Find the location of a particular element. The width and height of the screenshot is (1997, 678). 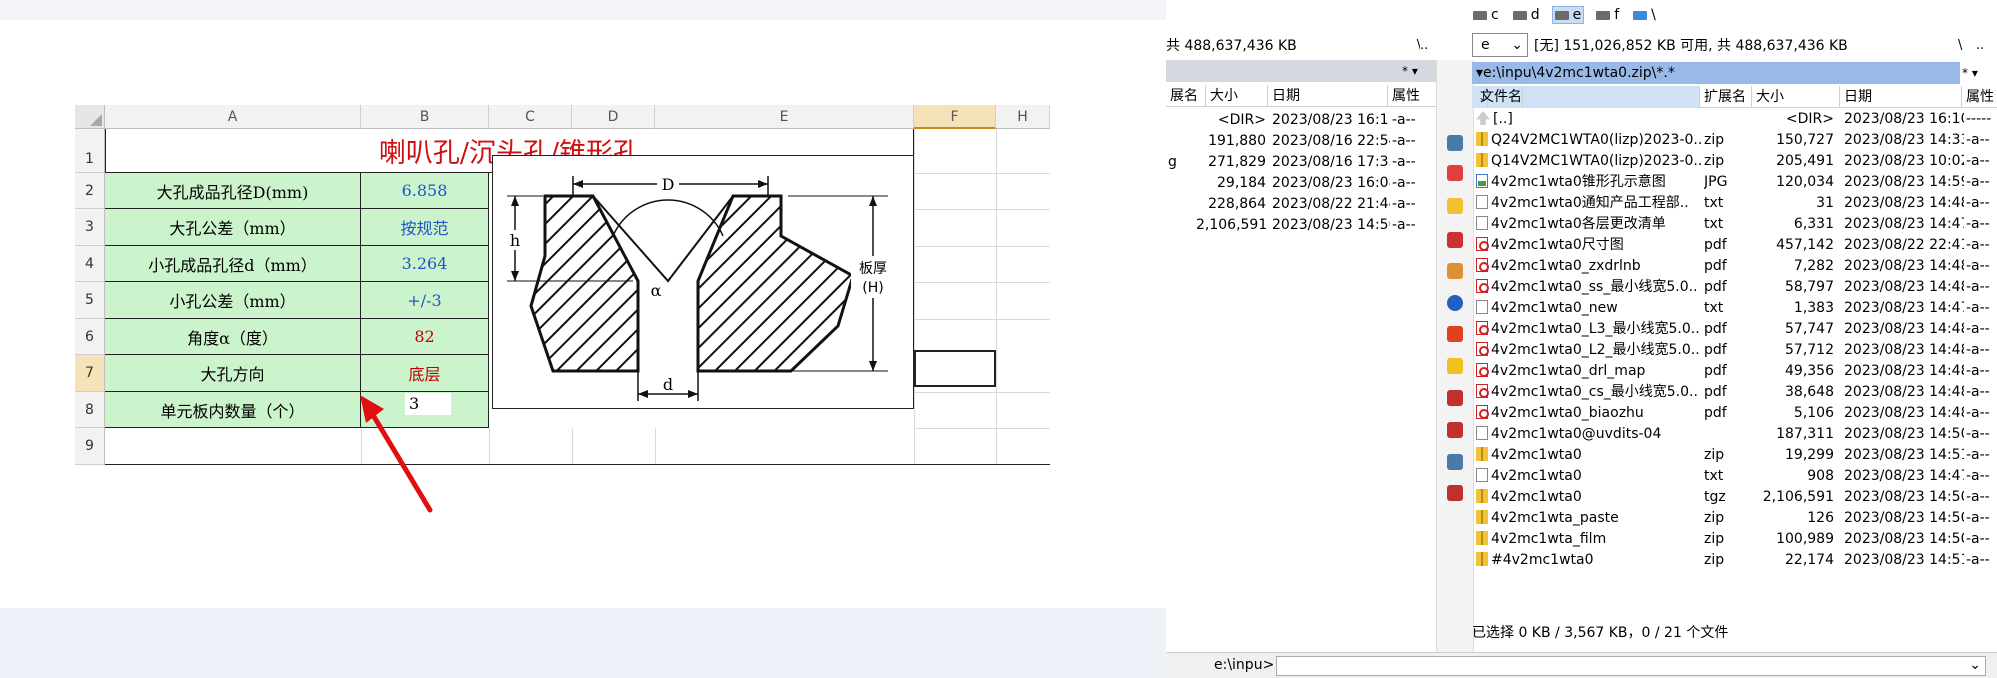

row-header-3: 3 is located at coordinates (90, 227).